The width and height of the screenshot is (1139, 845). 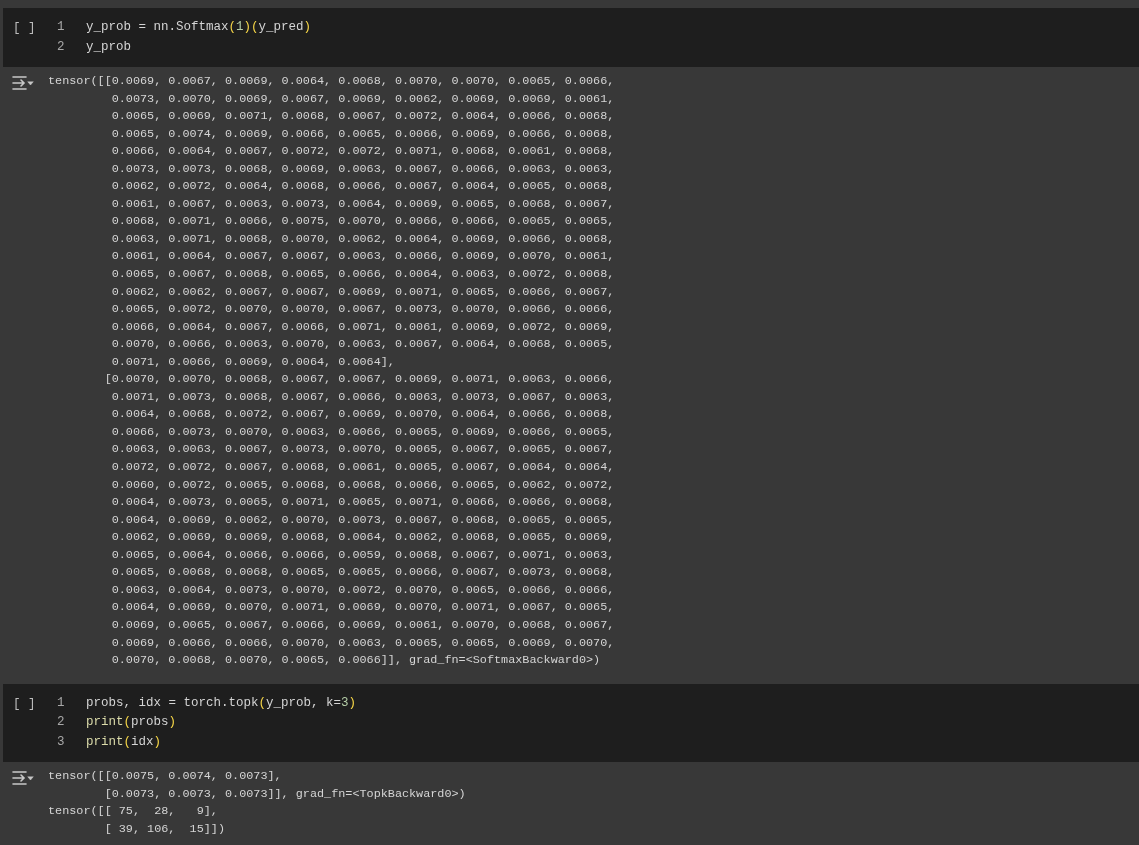 What do you see at coordinates (362, 450) in the screenshot?
I see `output-line: 0.0063, 0.0063, 0.0067, 0.0073, 0.0070, 0.0065, 0.0067, 0.0065, 0.0067,` at bounding box center [362, 450].